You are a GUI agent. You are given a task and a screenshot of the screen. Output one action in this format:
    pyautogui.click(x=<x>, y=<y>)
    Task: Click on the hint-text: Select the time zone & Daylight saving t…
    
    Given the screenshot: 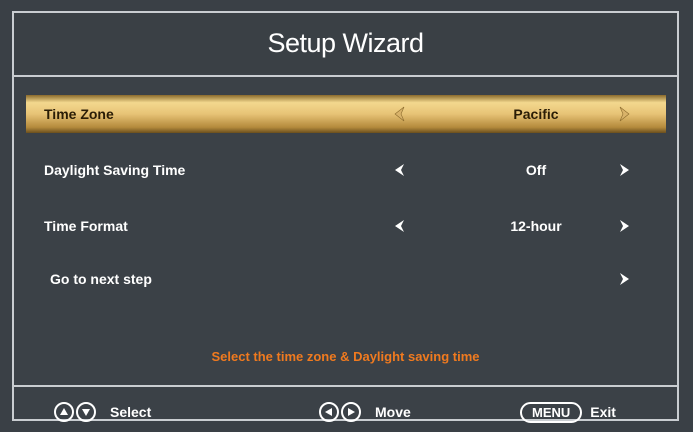 What is the action you would take?
    pyautogui.click(x=345, y=356)
    